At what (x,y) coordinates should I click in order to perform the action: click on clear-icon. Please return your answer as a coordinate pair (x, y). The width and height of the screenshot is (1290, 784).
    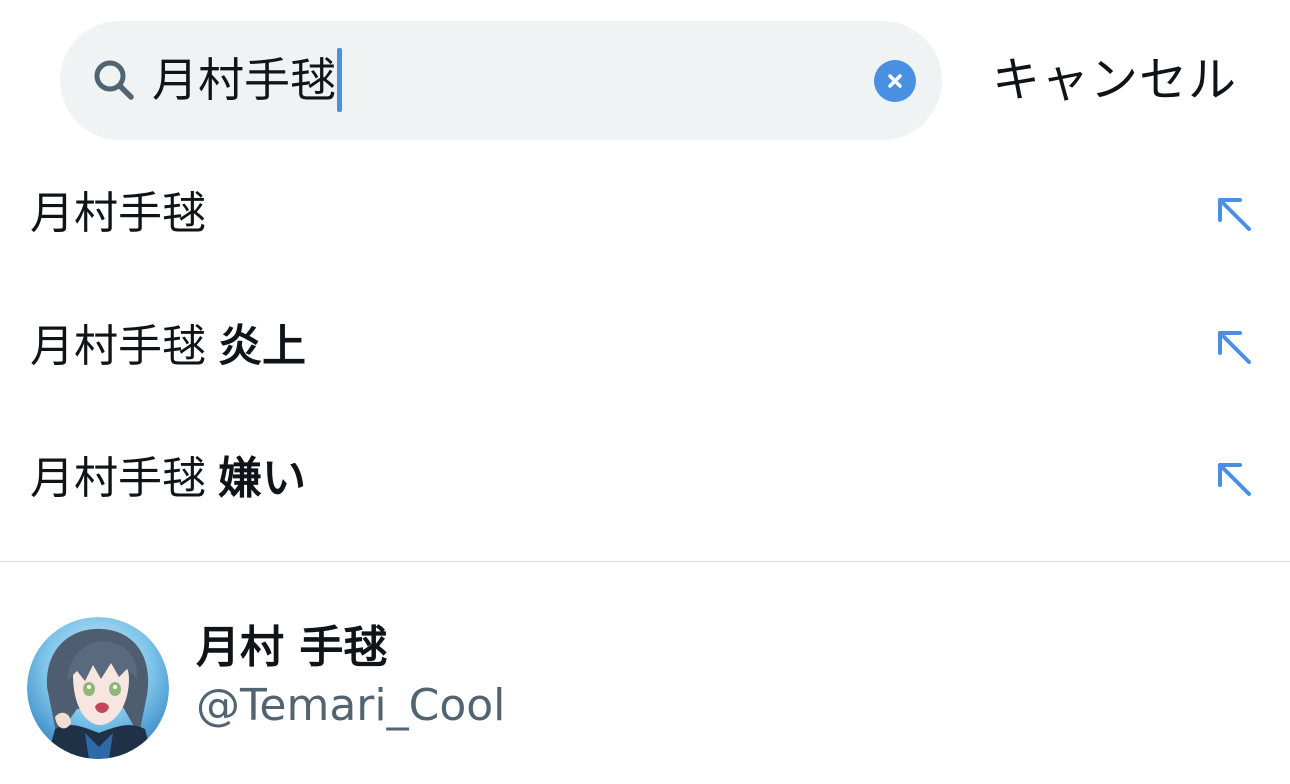
    Looking at the image, I should click on (895, 81).